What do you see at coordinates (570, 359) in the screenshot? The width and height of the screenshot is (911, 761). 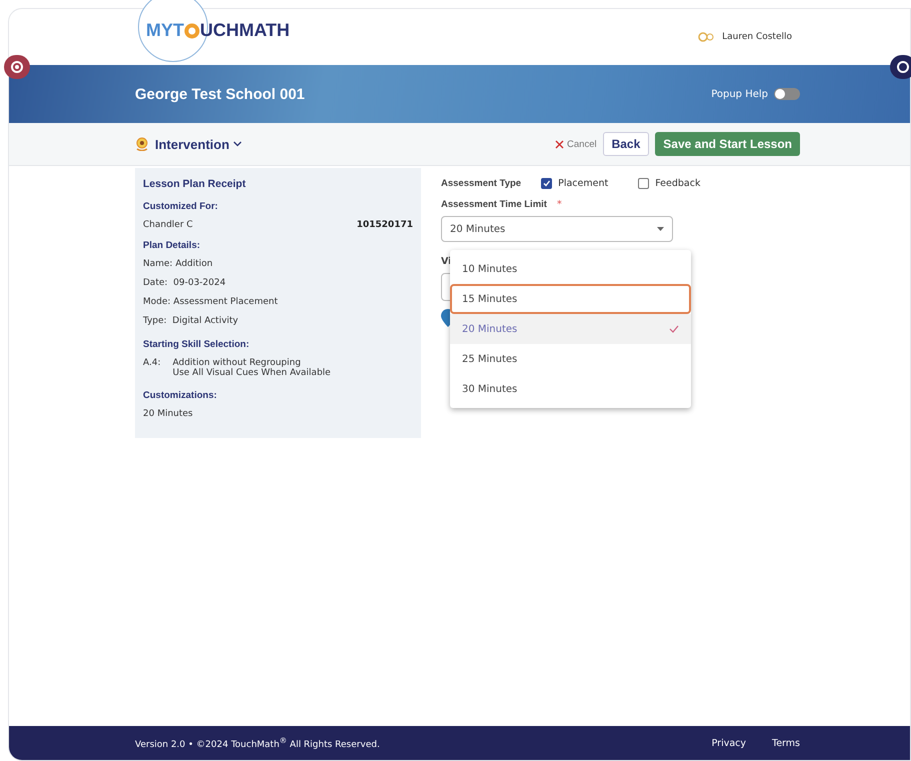 I see `dropdown-option: 25 Minutes` at bounding box center [570, 359].